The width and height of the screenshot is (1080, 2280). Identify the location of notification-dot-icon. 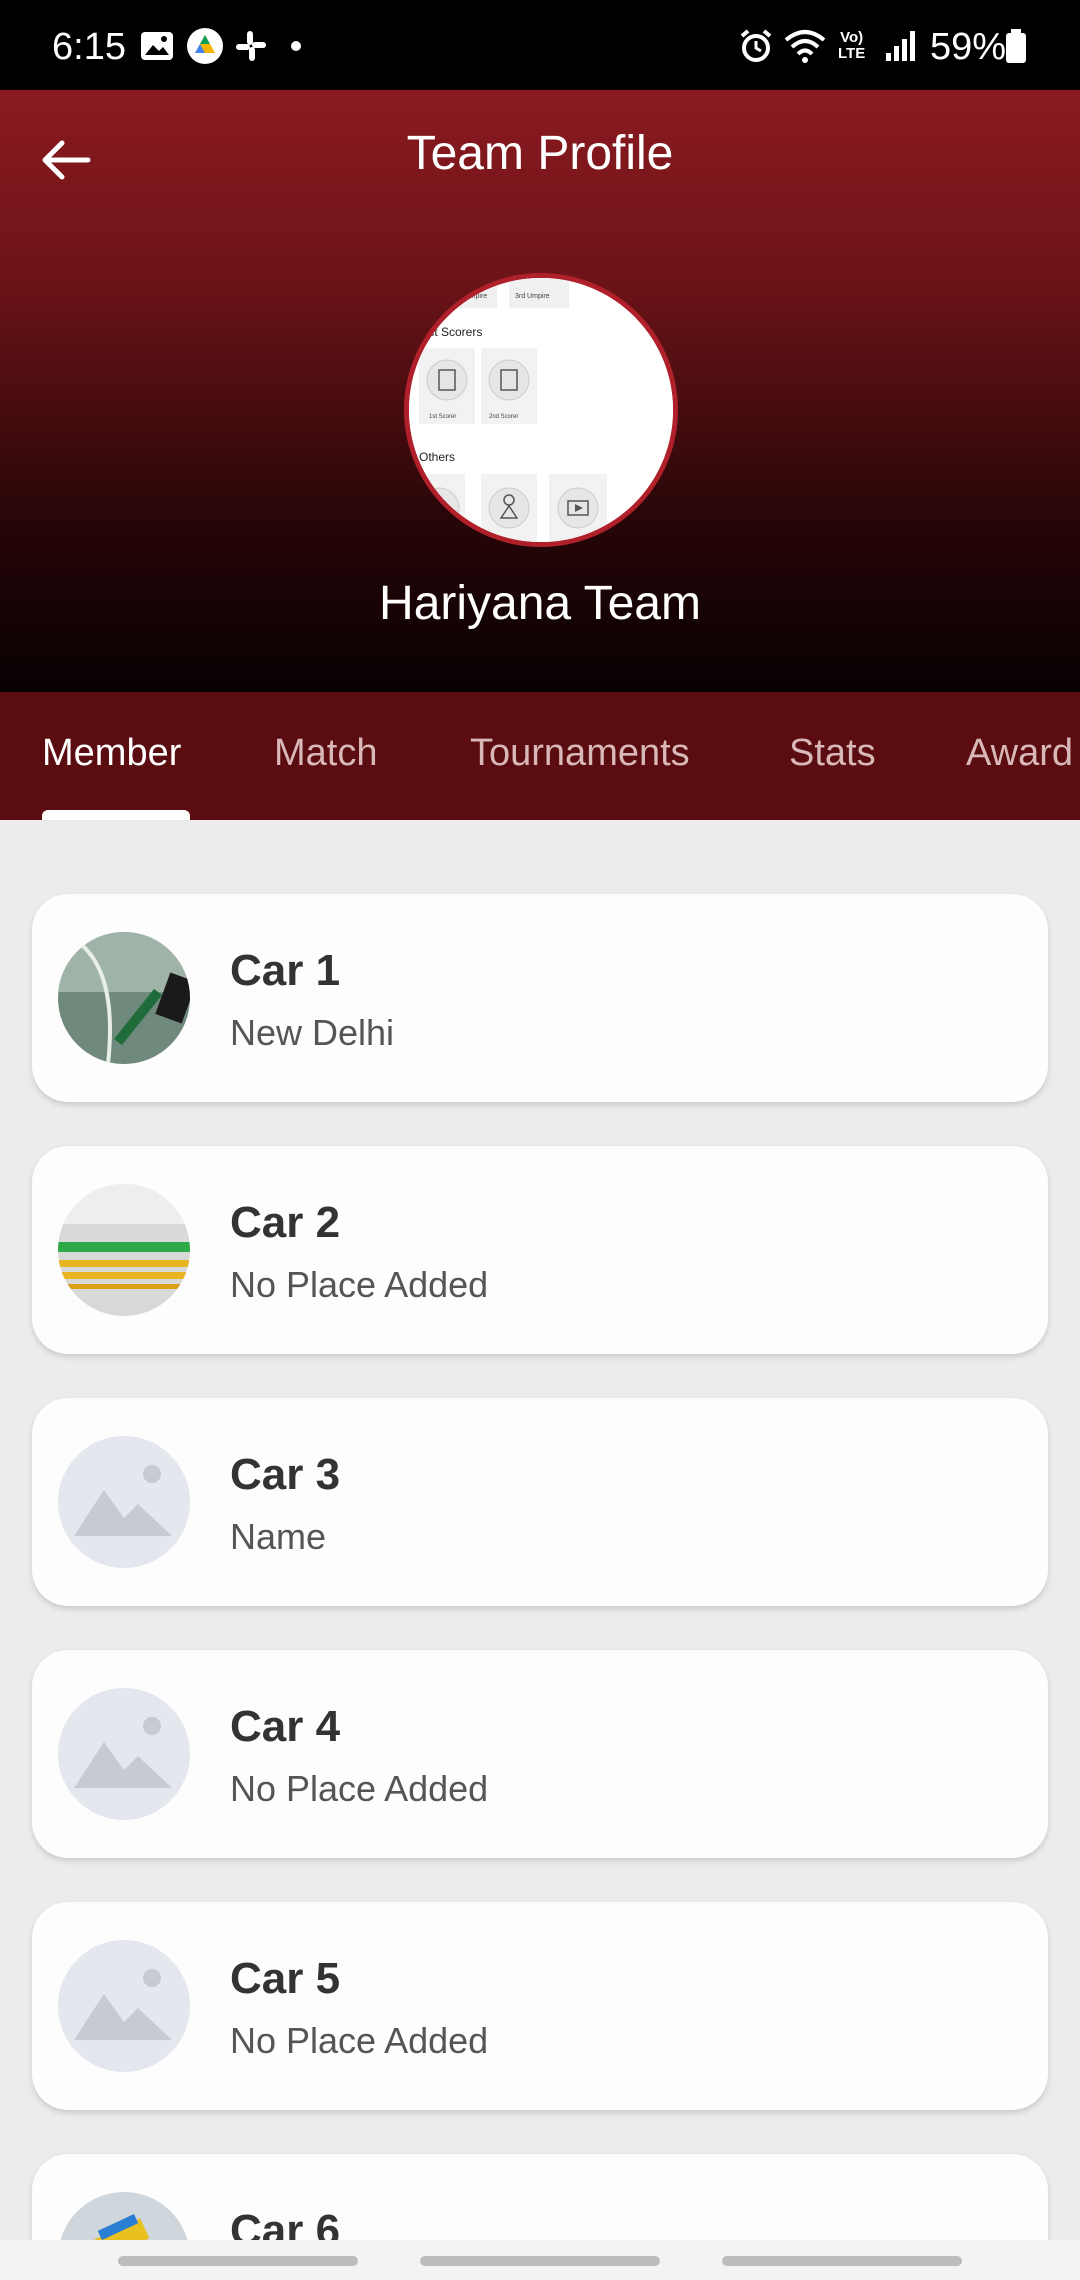
(296, 46).